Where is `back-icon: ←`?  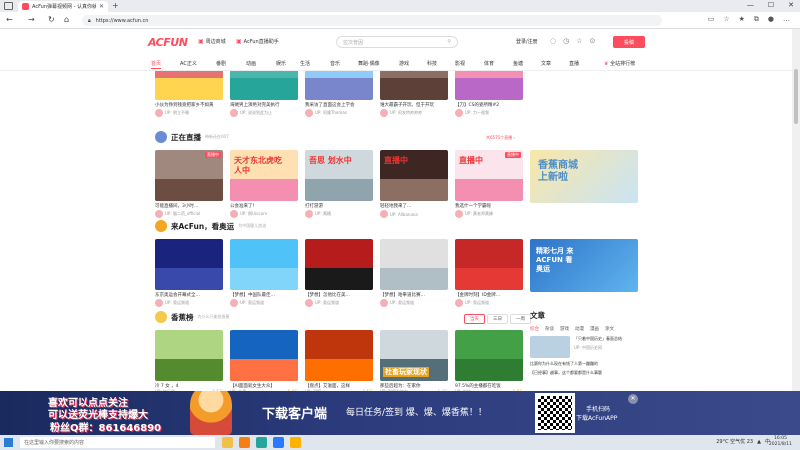 back-icon: ← is located at coordinates (9, 19).